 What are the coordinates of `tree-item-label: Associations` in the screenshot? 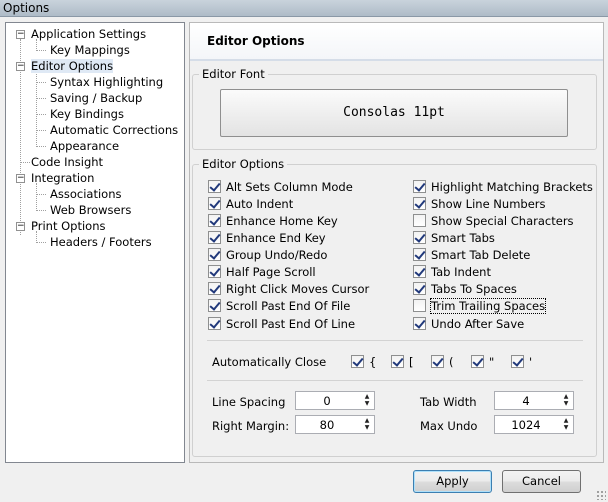 It's located at (86, 194).